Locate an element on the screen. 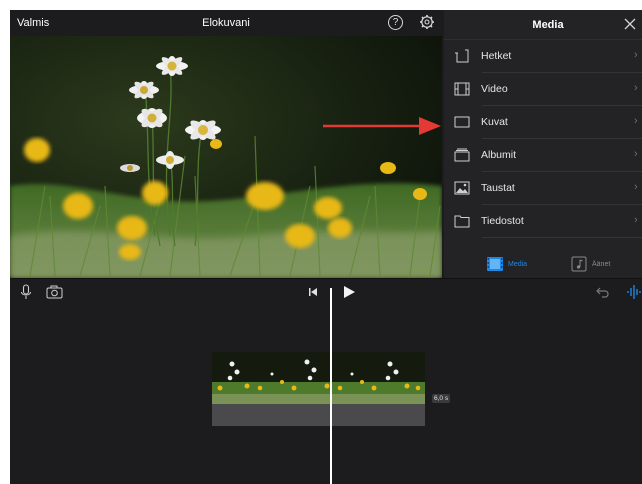  close-icon is located at coordinates (630, 24).